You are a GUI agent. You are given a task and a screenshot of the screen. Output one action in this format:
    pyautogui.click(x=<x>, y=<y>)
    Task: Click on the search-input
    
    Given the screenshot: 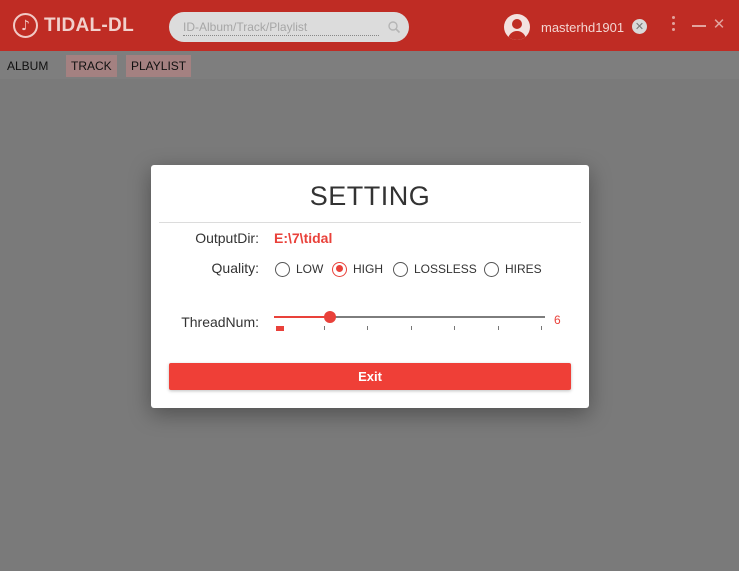 What is the action you would take?
    pyautogui.click(x=281, y=27)
    